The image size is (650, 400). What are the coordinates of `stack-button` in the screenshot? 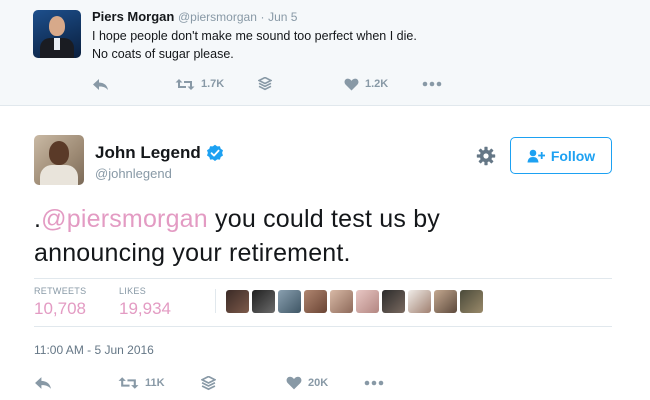 It's located at (208, 383).